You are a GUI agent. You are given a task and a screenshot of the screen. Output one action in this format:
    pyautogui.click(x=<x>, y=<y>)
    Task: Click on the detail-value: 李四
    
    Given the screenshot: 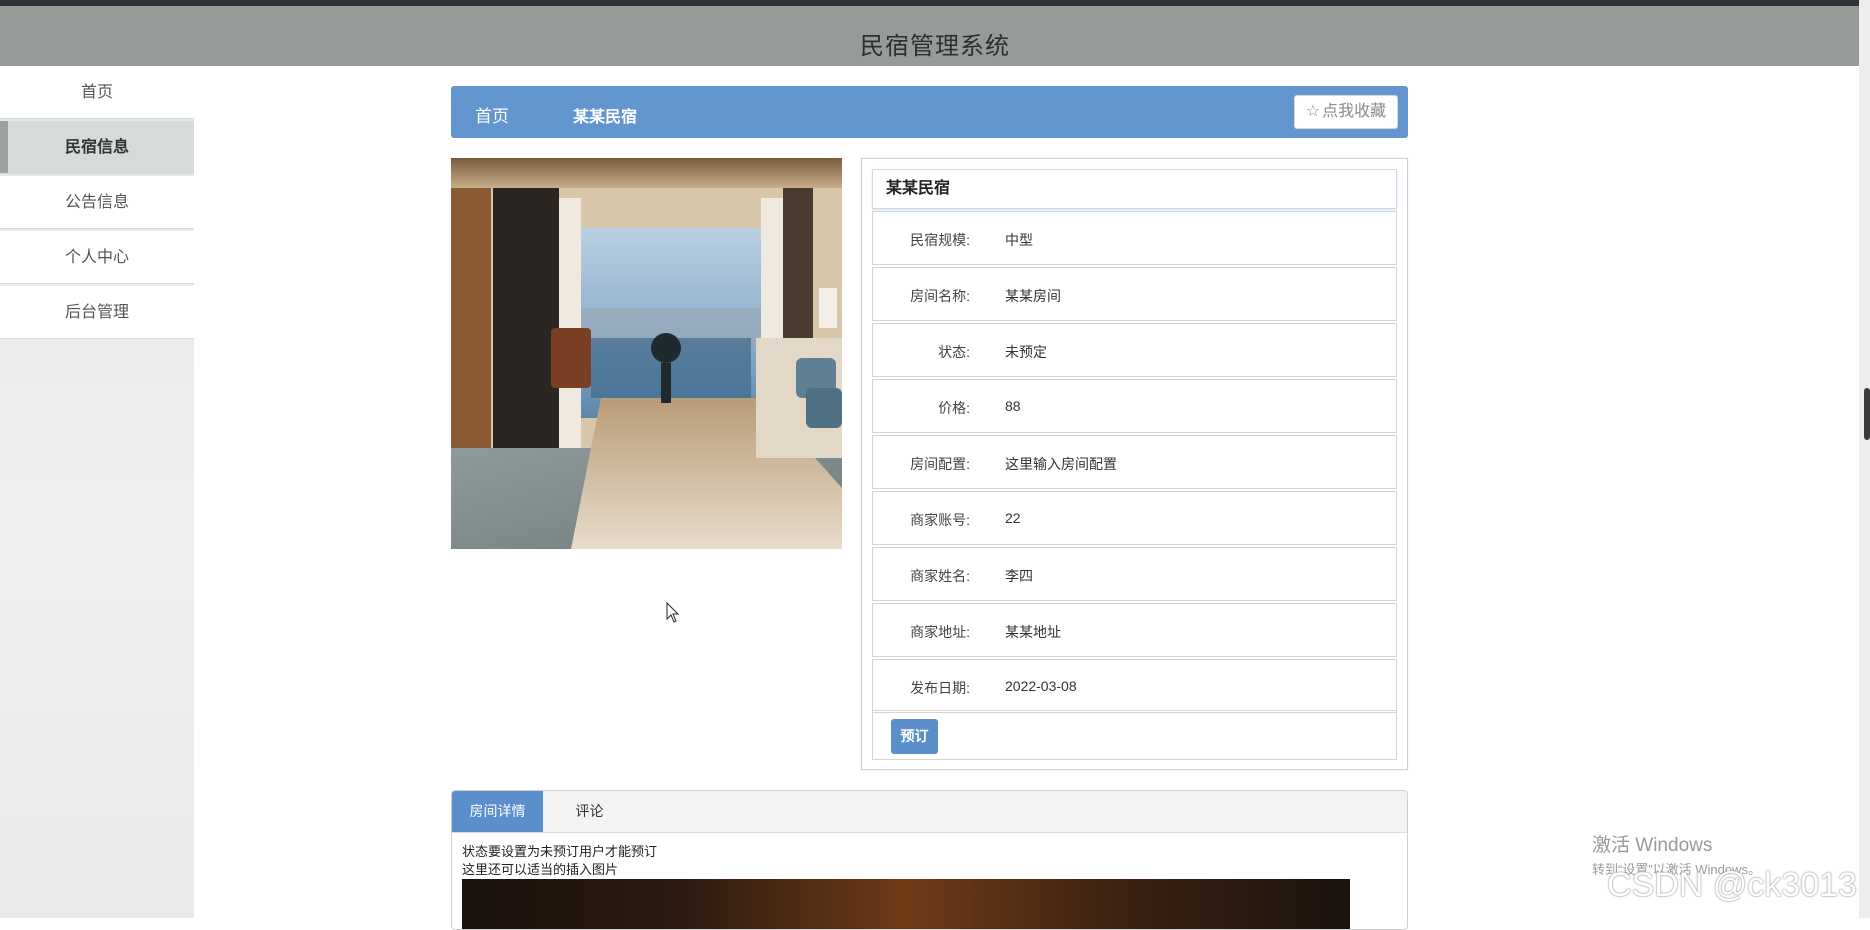 What is the action you would take?
    pyautogui.click(x=1019, y=576)
    